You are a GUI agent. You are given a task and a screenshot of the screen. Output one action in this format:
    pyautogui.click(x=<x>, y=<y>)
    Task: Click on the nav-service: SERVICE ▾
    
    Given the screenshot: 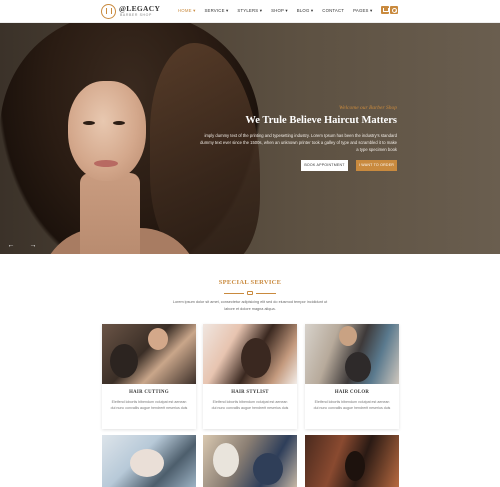 What is the action you would take?
    pyautogui.click(x=216, y=11)
    